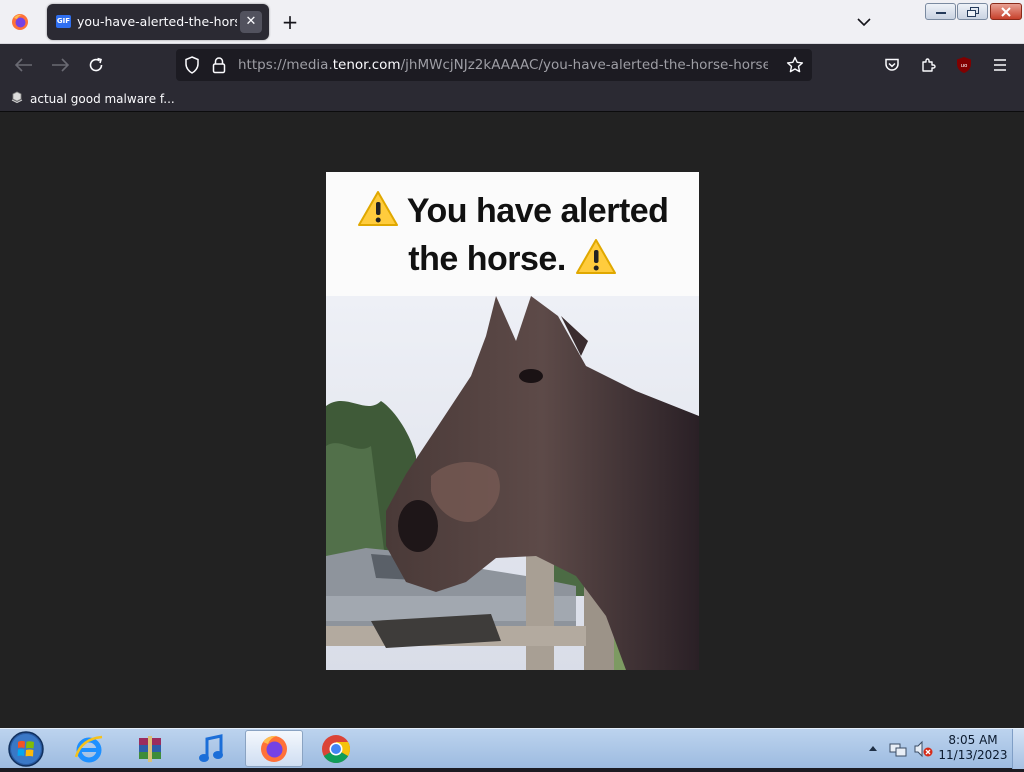  Describe the element at coordinates (898, 751) in the screenshot. I see `network-icon` at that location.